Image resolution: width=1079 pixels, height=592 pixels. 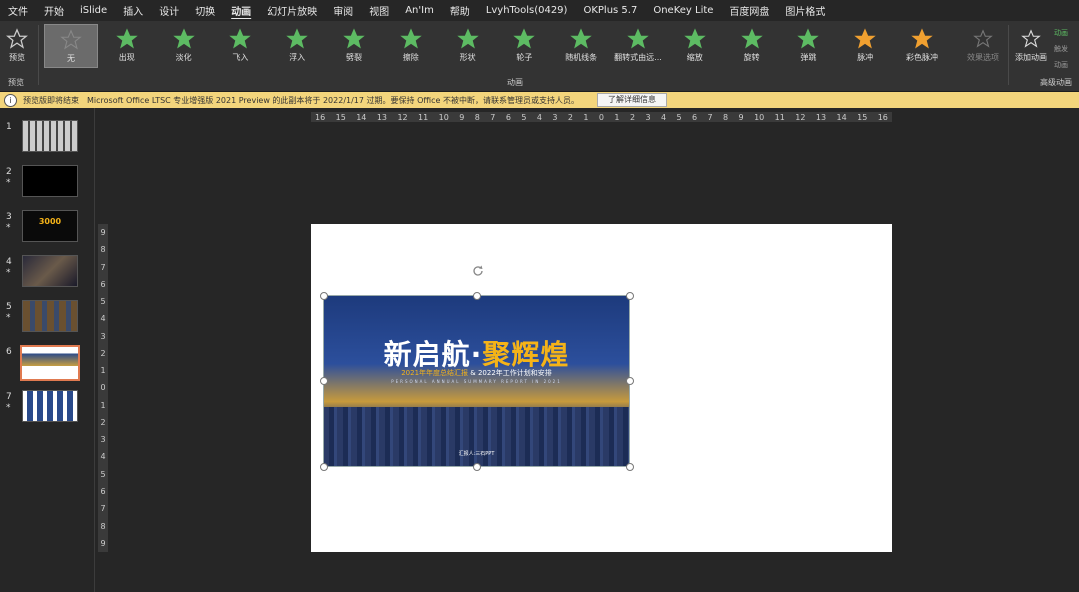 What do you see at coordinates (808, 45) in the screenshot?
I see `animation-effect-button: 弹跳` at bounding box center [808, 45].